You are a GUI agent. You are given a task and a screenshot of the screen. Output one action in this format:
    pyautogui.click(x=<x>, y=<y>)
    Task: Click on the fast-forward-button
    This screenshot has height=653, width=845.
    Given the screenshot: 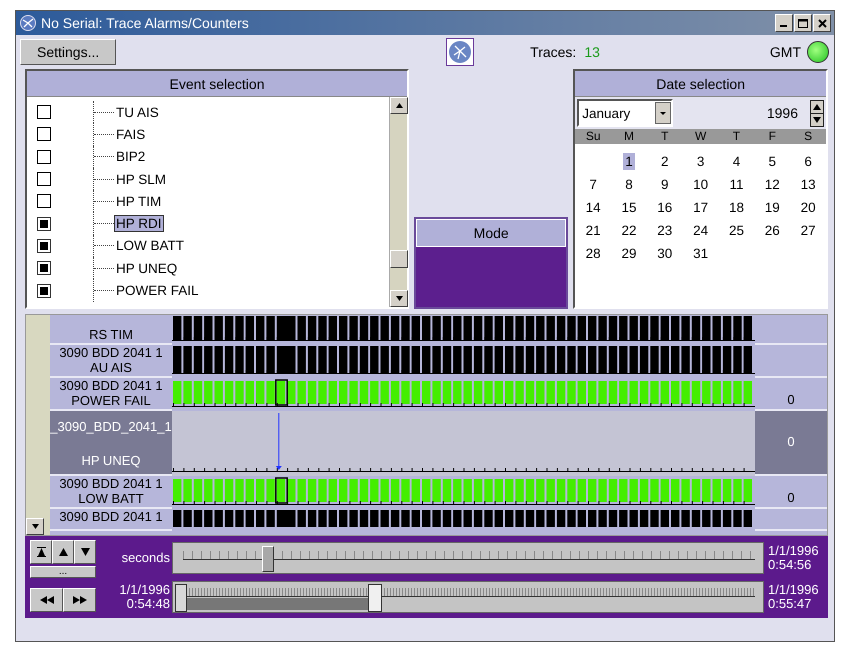 What is the action you would take?
    pyautogui.click(x=79, y=600)
    